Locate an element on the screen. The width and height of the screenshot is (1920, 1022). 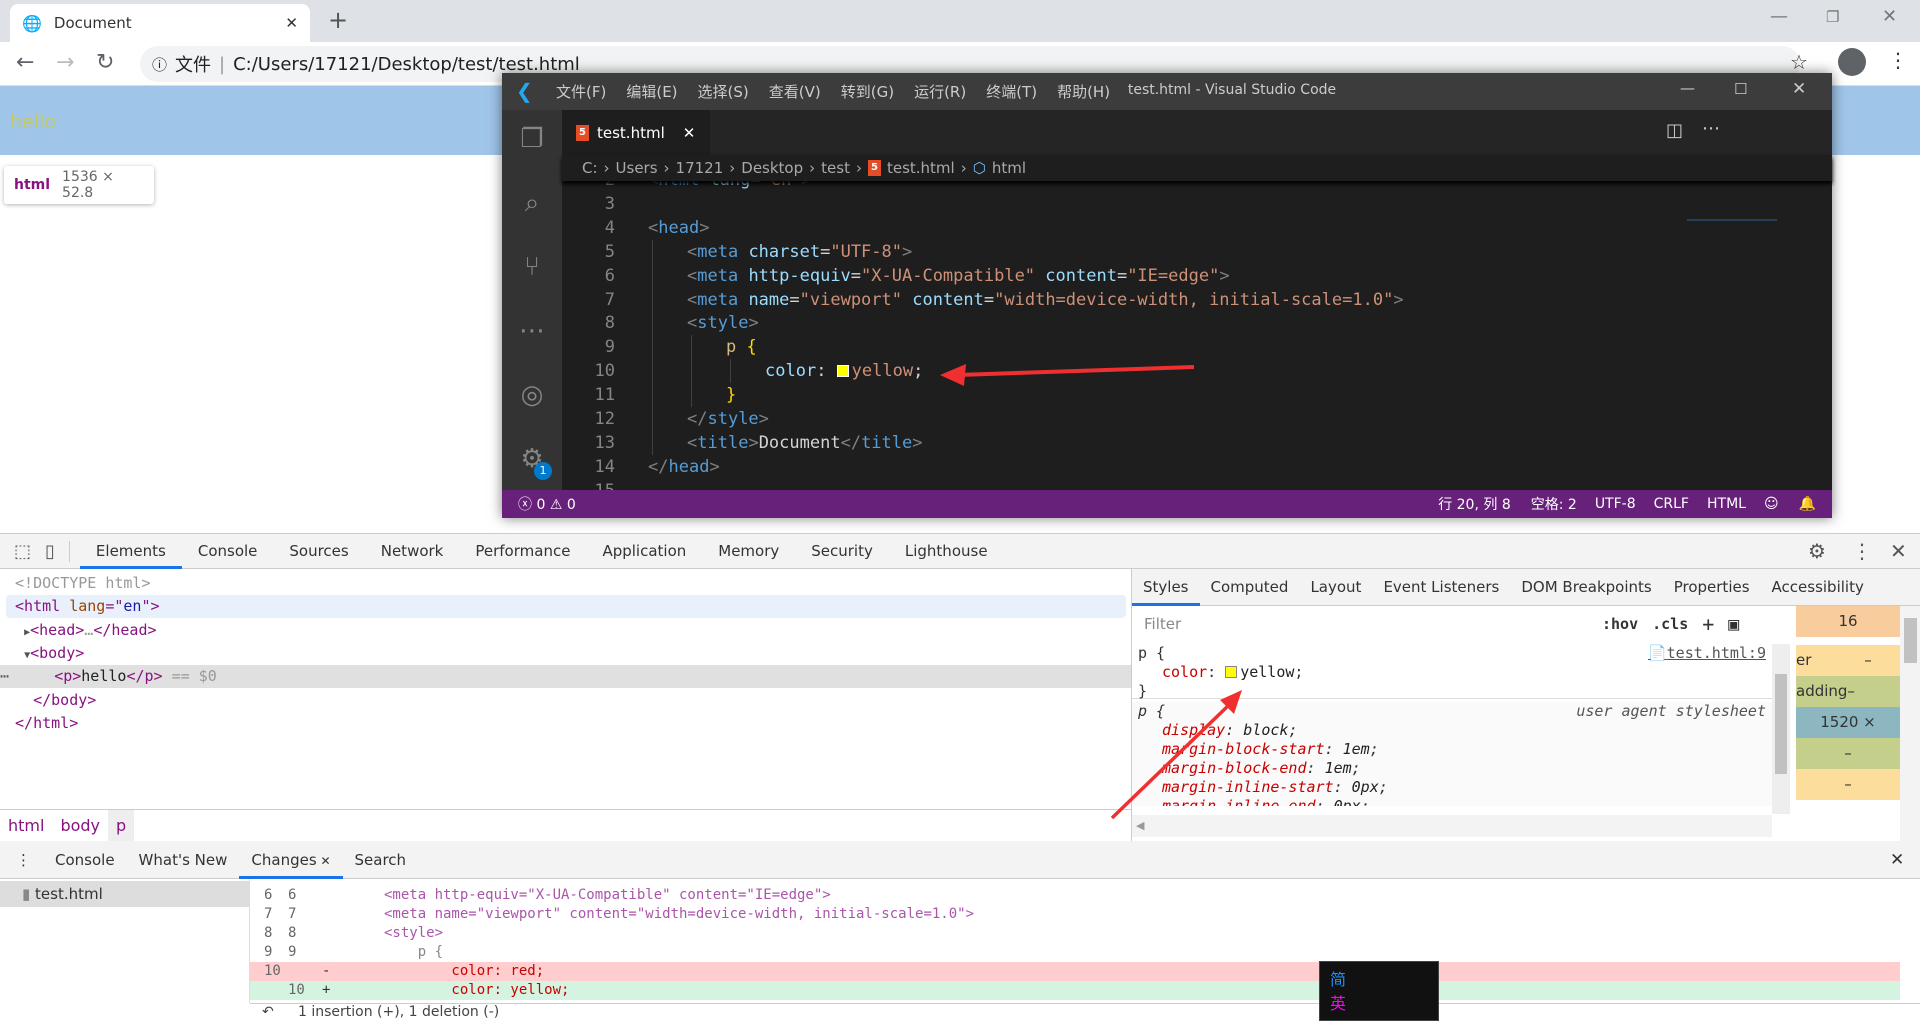
hov-toggle: :hov is located at coordinates (1620, 624).